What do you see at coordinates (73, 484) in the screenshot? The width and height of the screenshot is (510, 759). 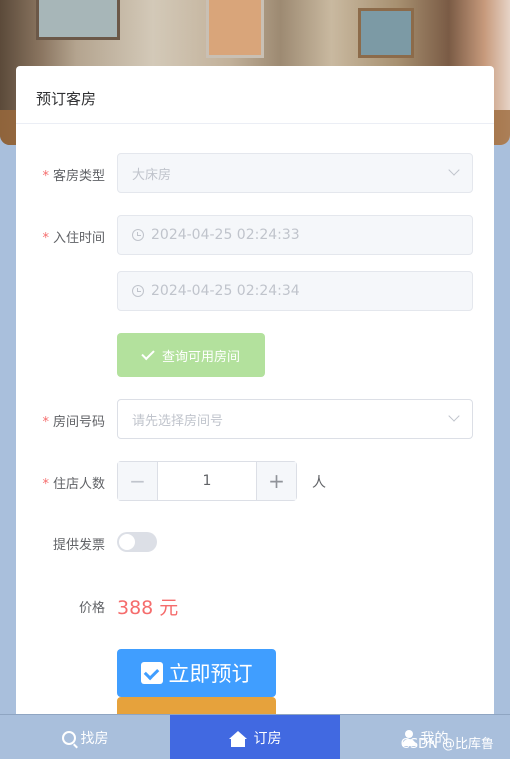 I see `guests-label: * 住店人数` at bounding box center [73, 484].